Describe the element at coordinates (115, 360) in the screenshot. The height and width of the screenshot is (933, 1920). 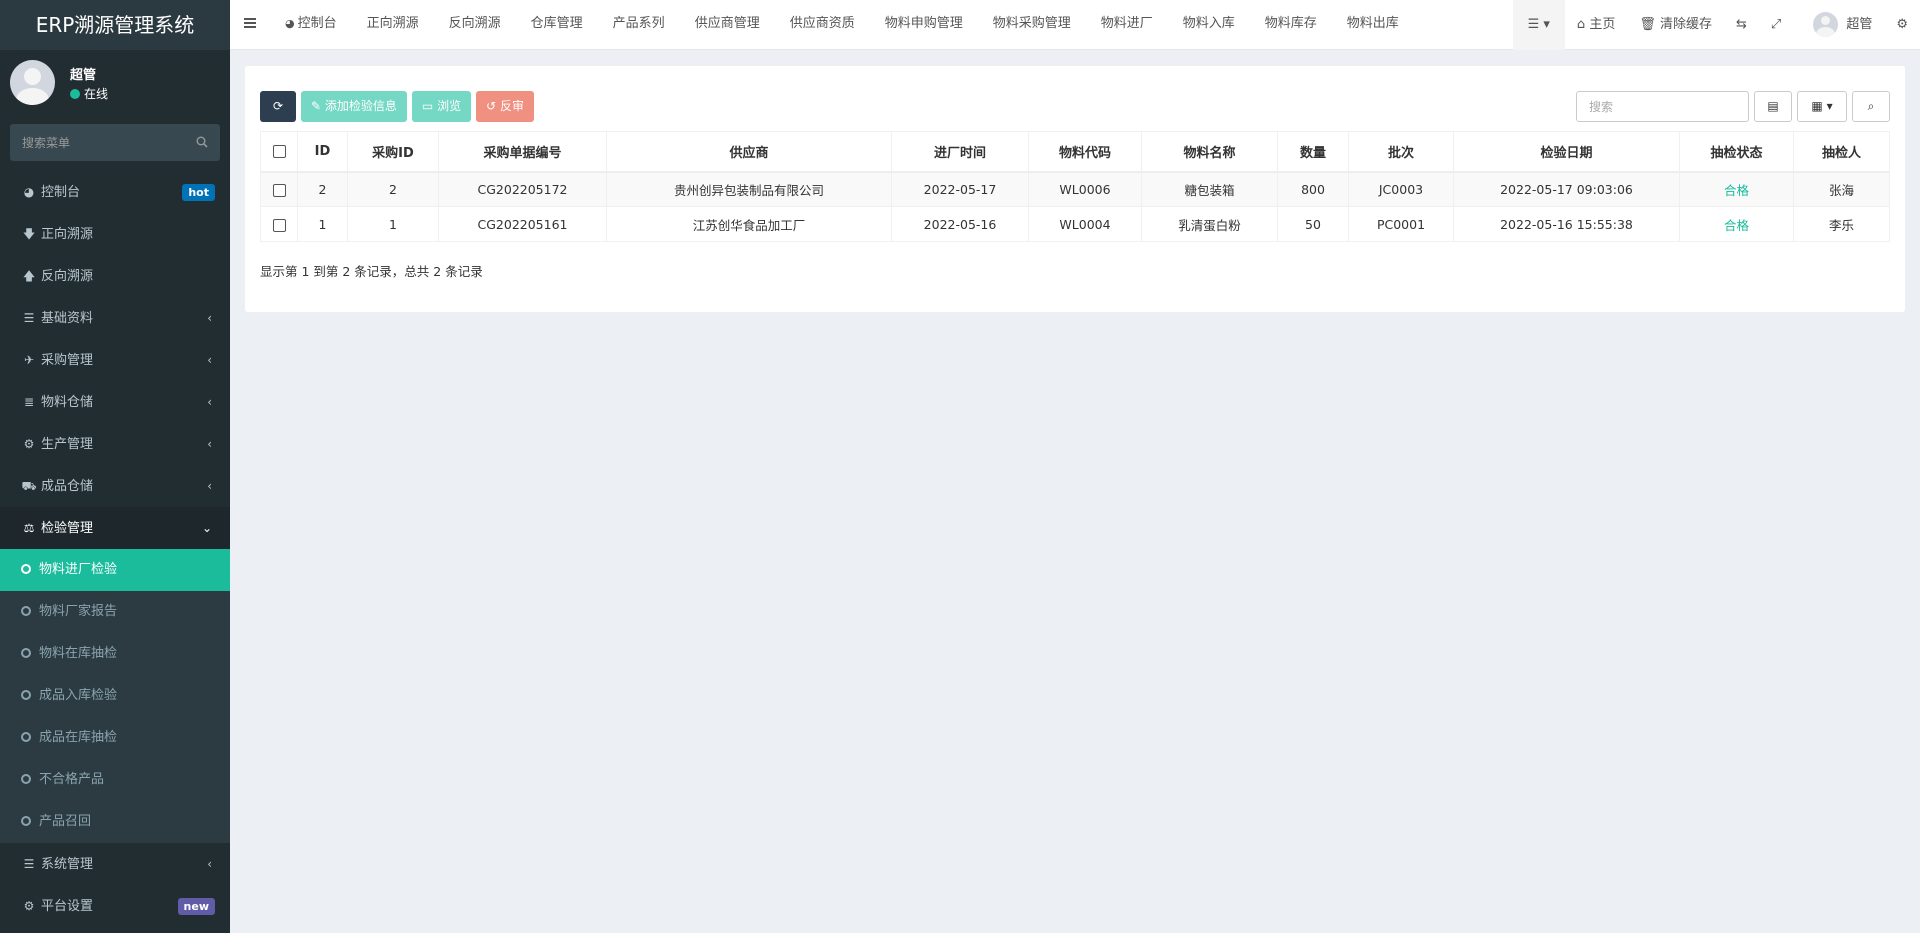
I see `sidebar-item-purchase: ✈ 采购管理 ‹` at that location.